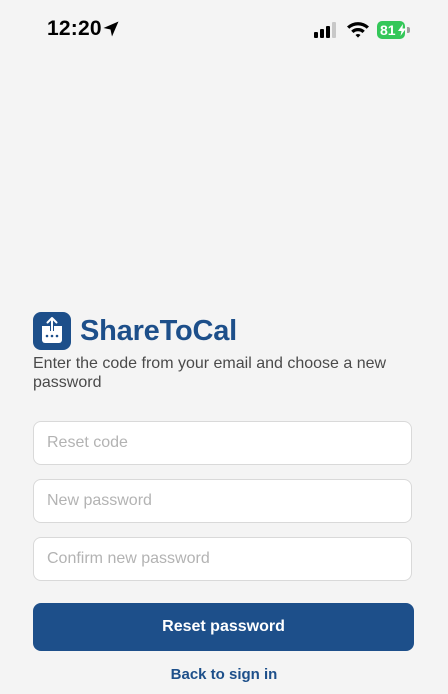 The image size is (448, 694). I want to click on reset-code-input, so click(222, 443).